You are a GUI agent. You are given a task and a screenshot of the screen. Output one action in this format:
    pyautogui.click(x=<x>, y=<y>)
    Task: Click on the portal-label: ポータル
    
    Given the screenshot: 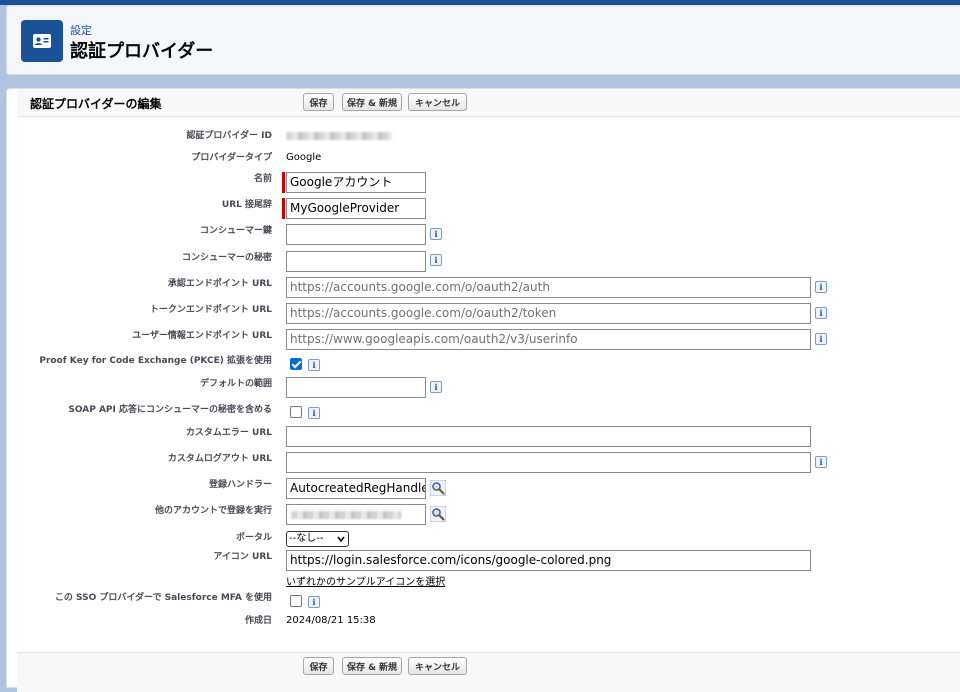 What is the action you would take?
    pyautogui.click(x=253, y=538)
    